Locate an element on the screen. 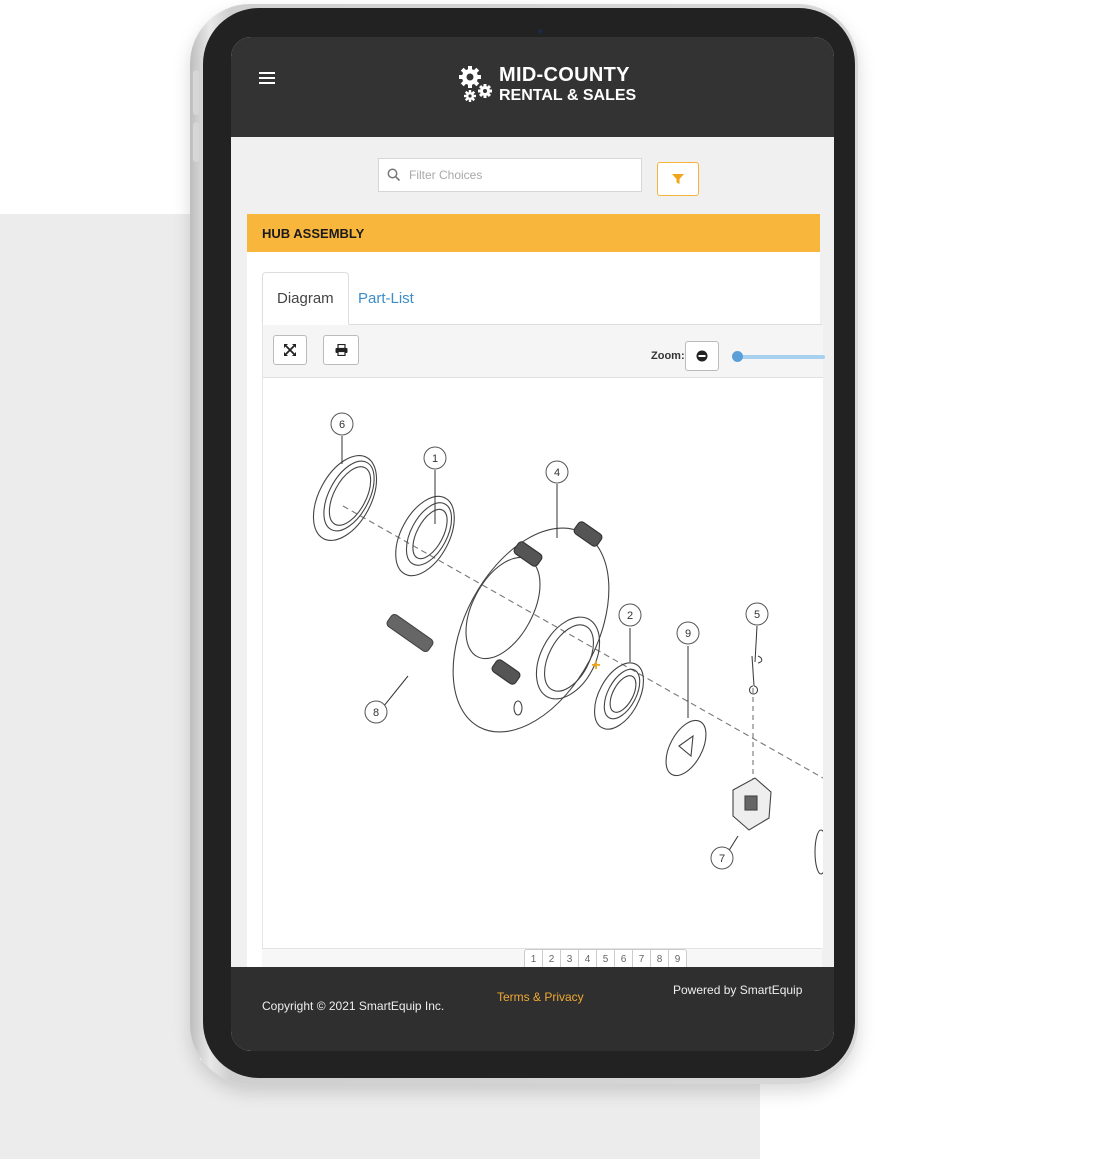 The width and height of the screenshot is (1113, 1159). app-header: MID-COUNTY RENTAL & SALES is located at coordinates (532, 87).